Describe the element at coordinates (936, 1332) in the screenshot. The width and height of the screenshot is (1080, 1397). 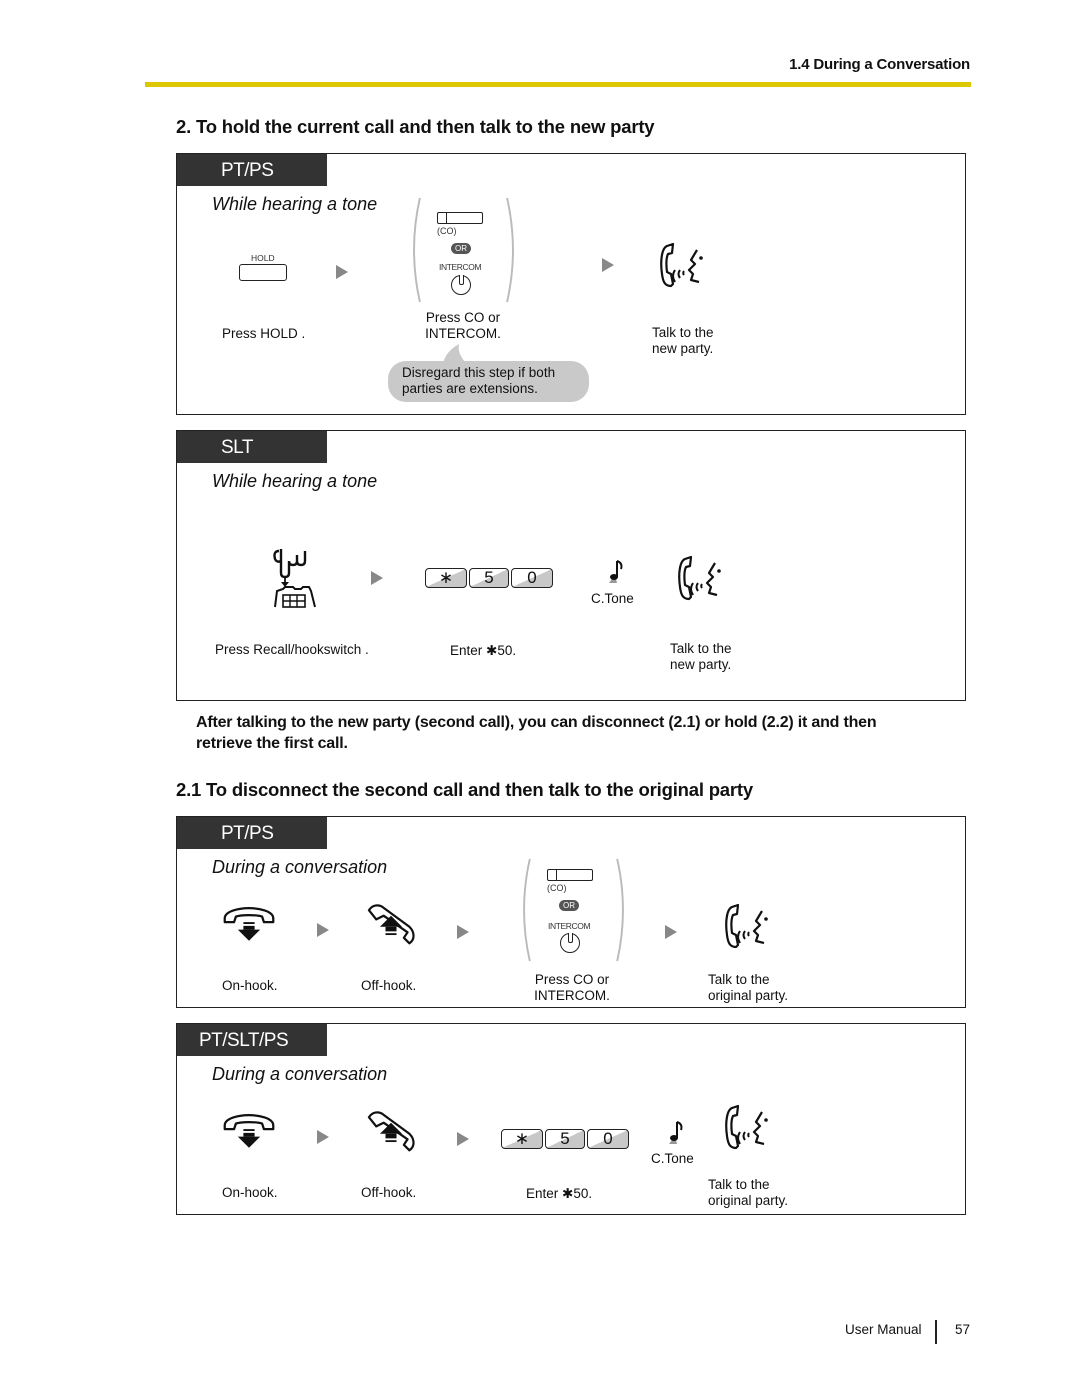
I see `footer-divider` at that location.